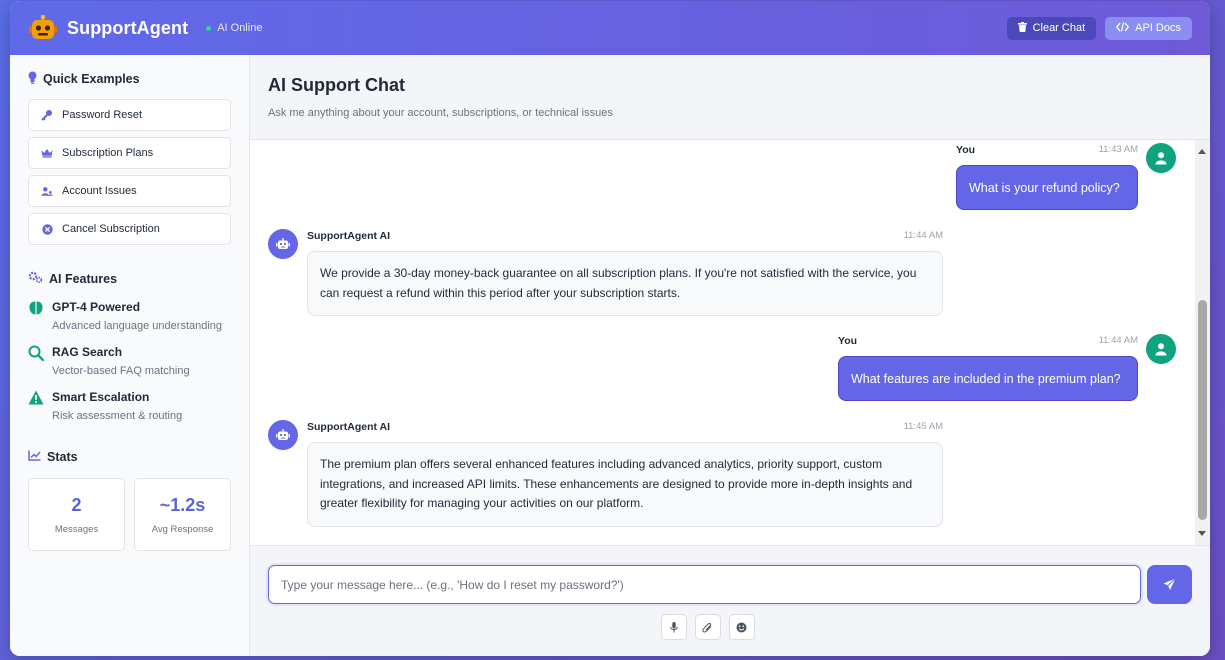 Image resolution: width=1225 pixels, height=660 pixels. What do you see at coordinates (36, 398) in the screenshot?
I see `warning-icon` at bounding box center [36, 398].